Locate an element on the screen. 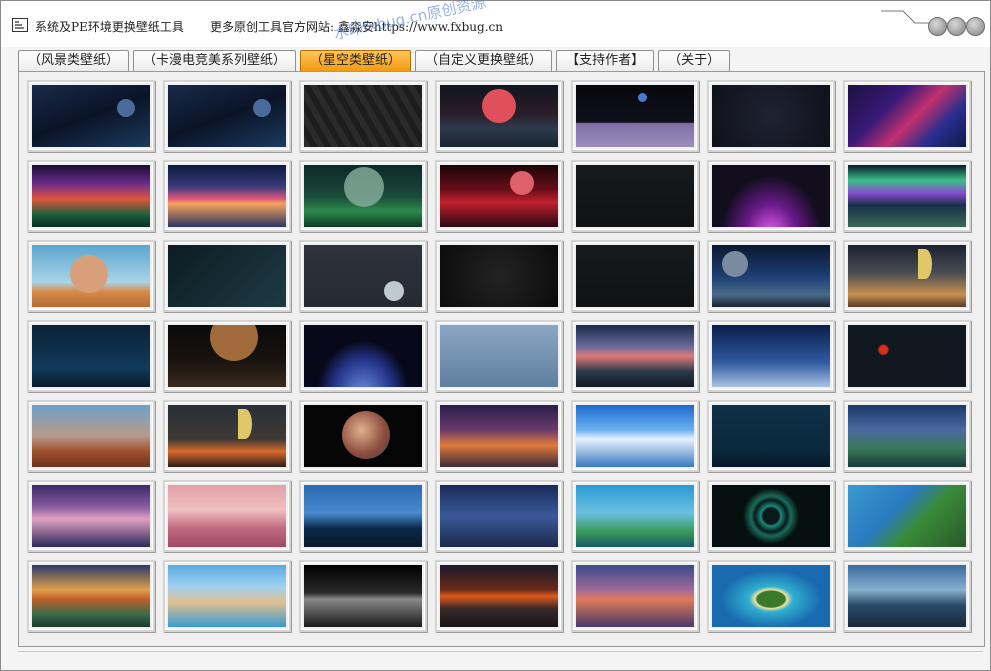 This screenshot has width=991, height=671. wallpaper-image-astronaut-earth-rock is located at coordinates (771, 276).